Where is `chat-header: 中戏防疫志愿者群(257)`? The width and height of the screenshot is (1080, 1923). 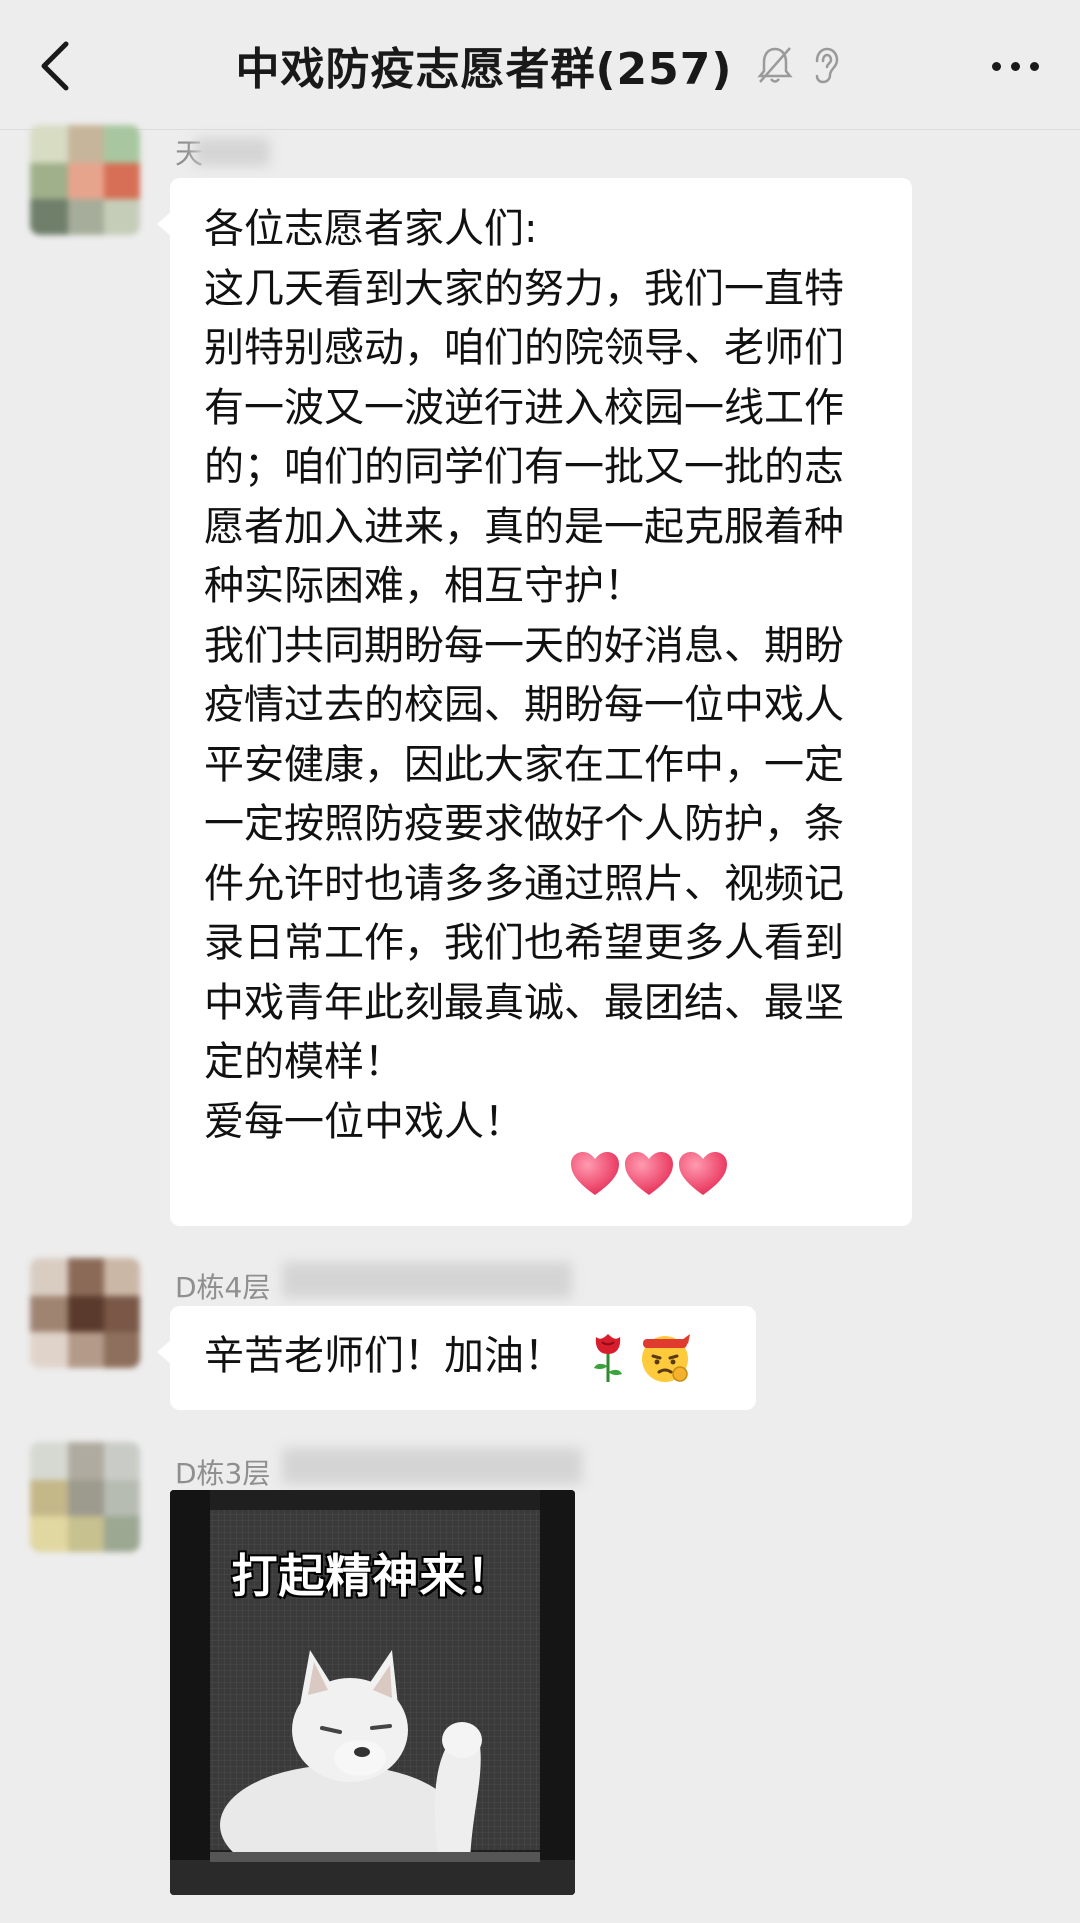
chat-header: 中戏防疫志愿者群(257) is located at coordinates (540, 65).